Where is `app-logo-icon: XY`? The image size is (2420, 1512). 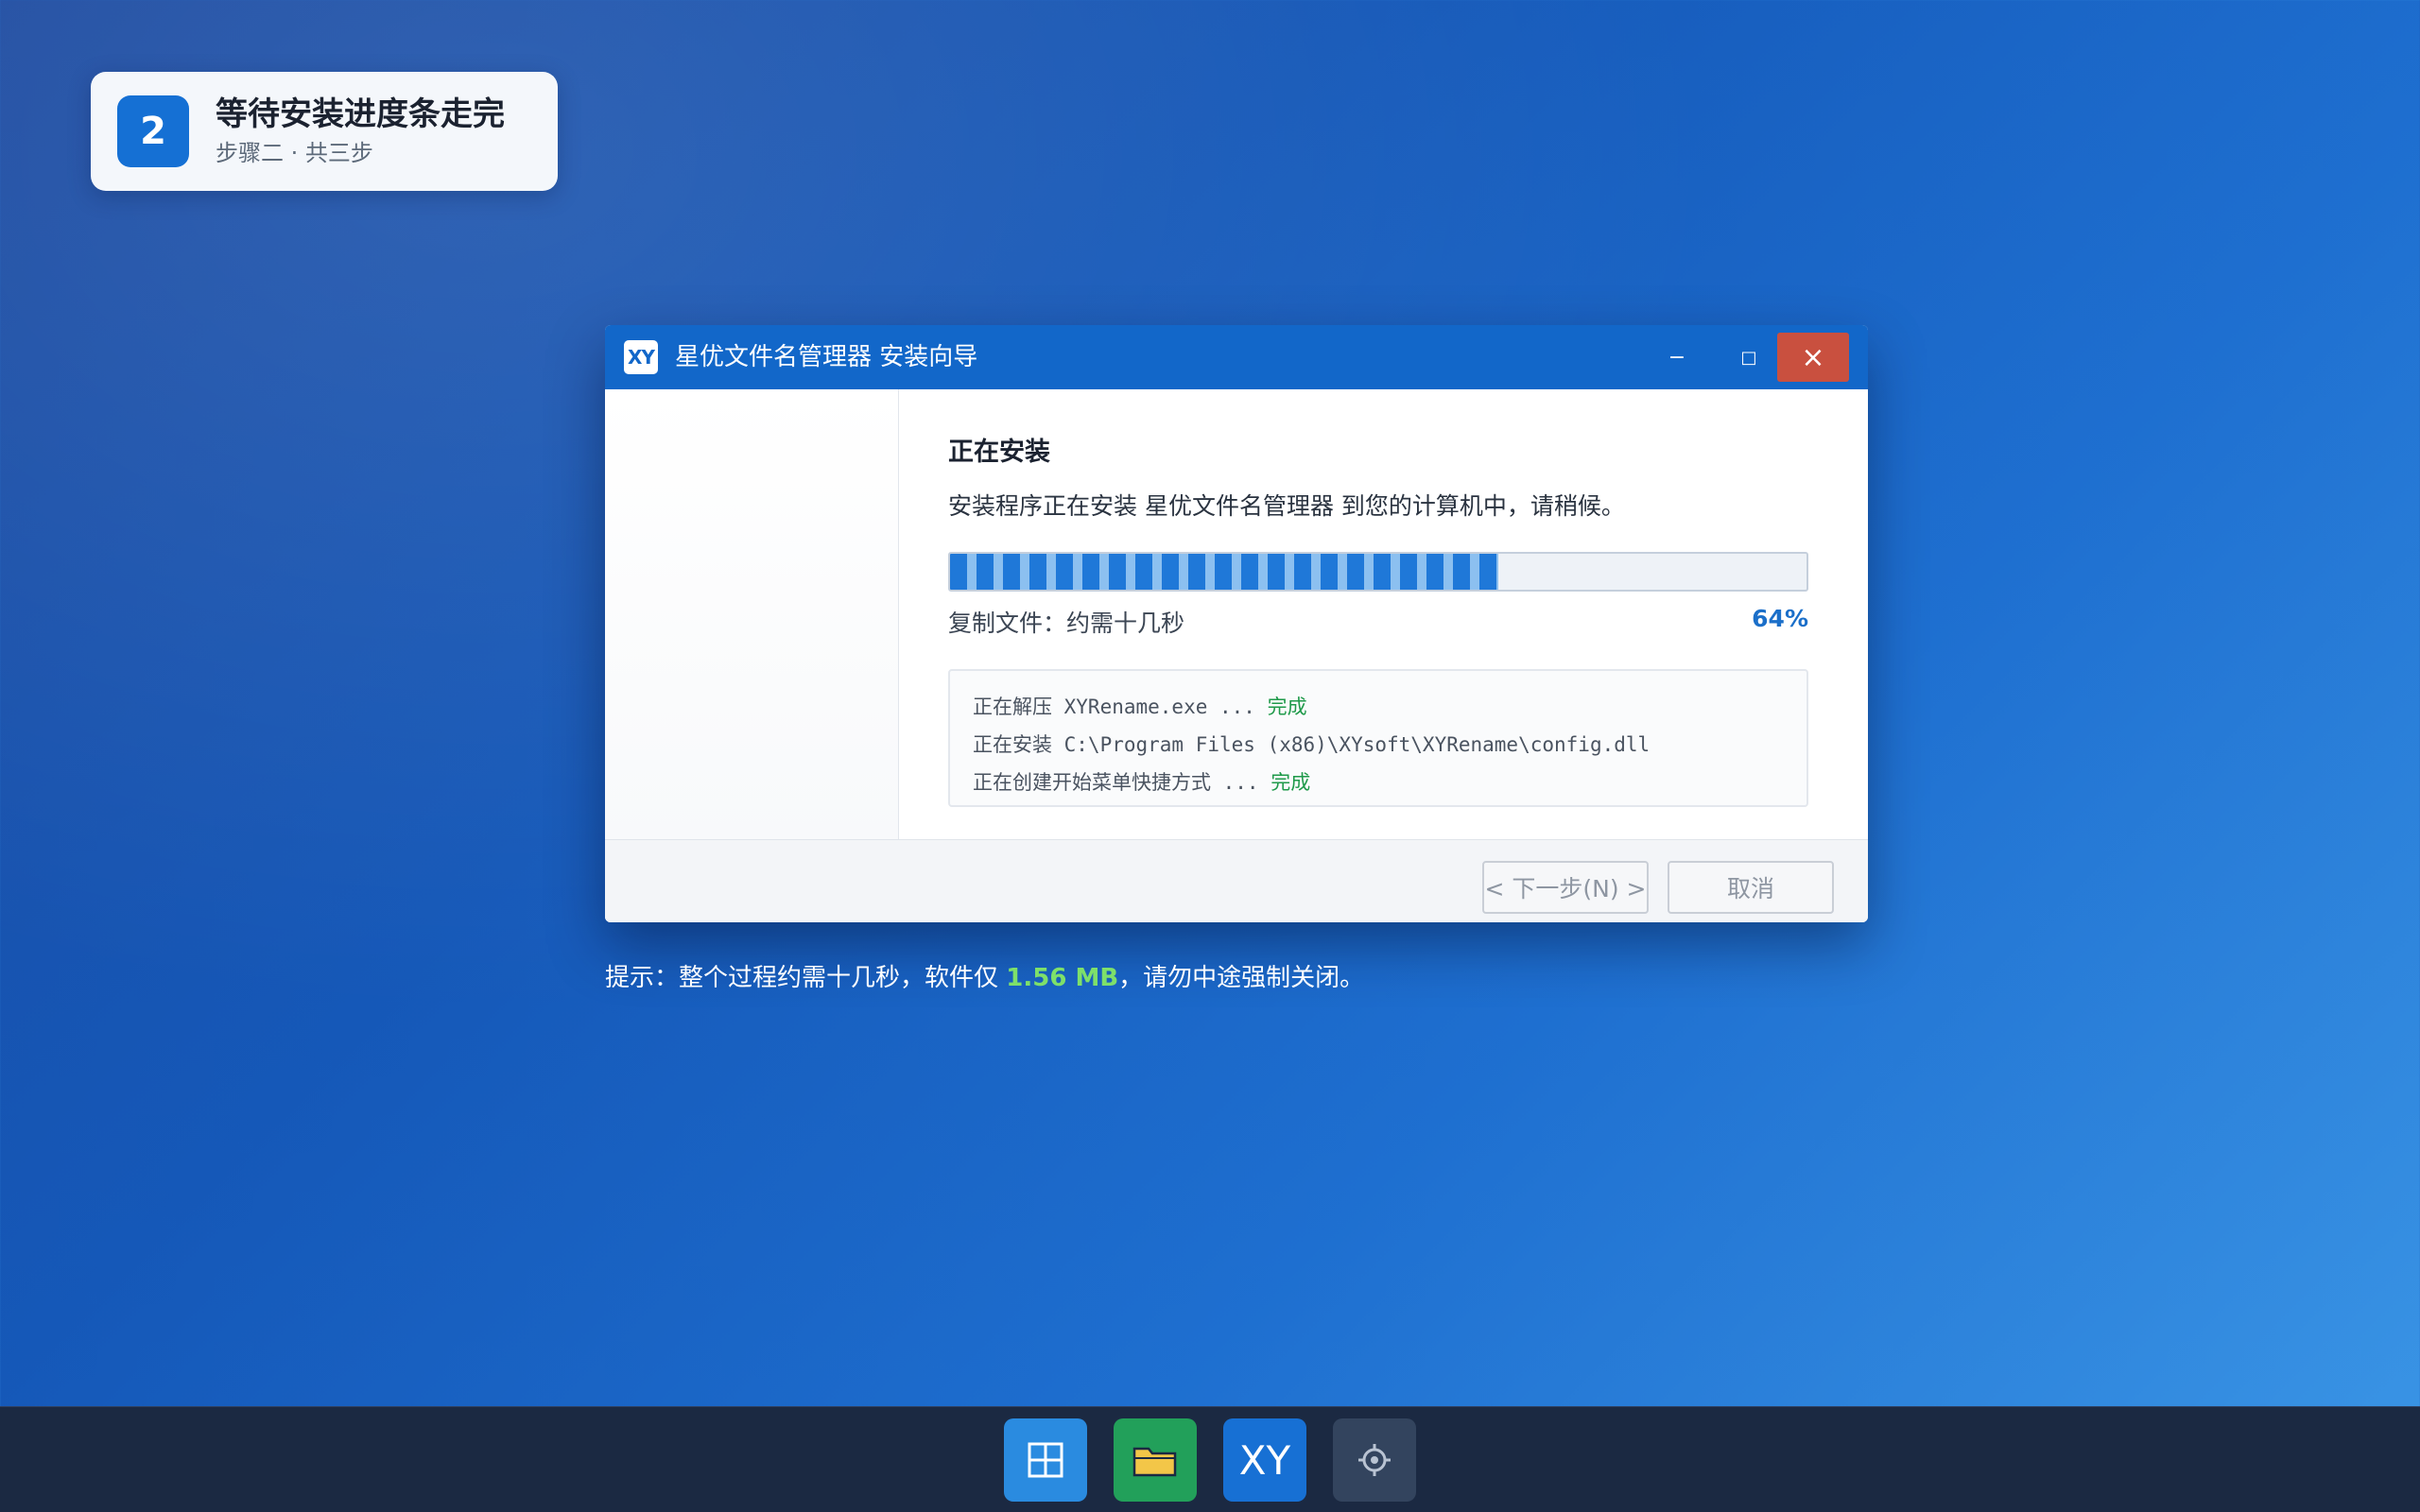
app-logo-icon: XY is located at coordinates (641, 357).